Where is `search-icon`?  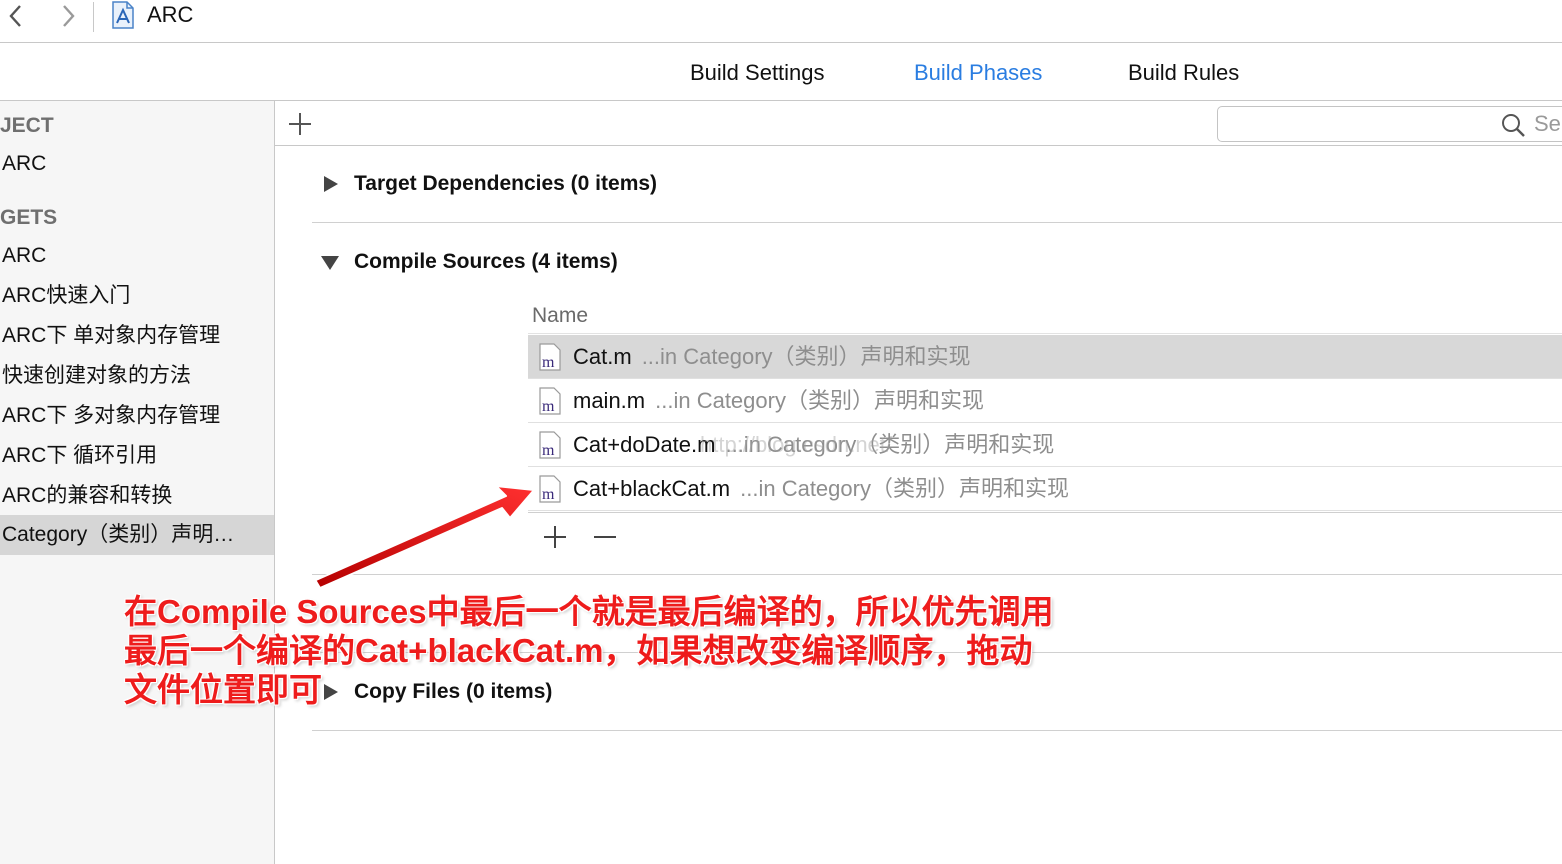
search-icon is located at coordinates (1513, 125).